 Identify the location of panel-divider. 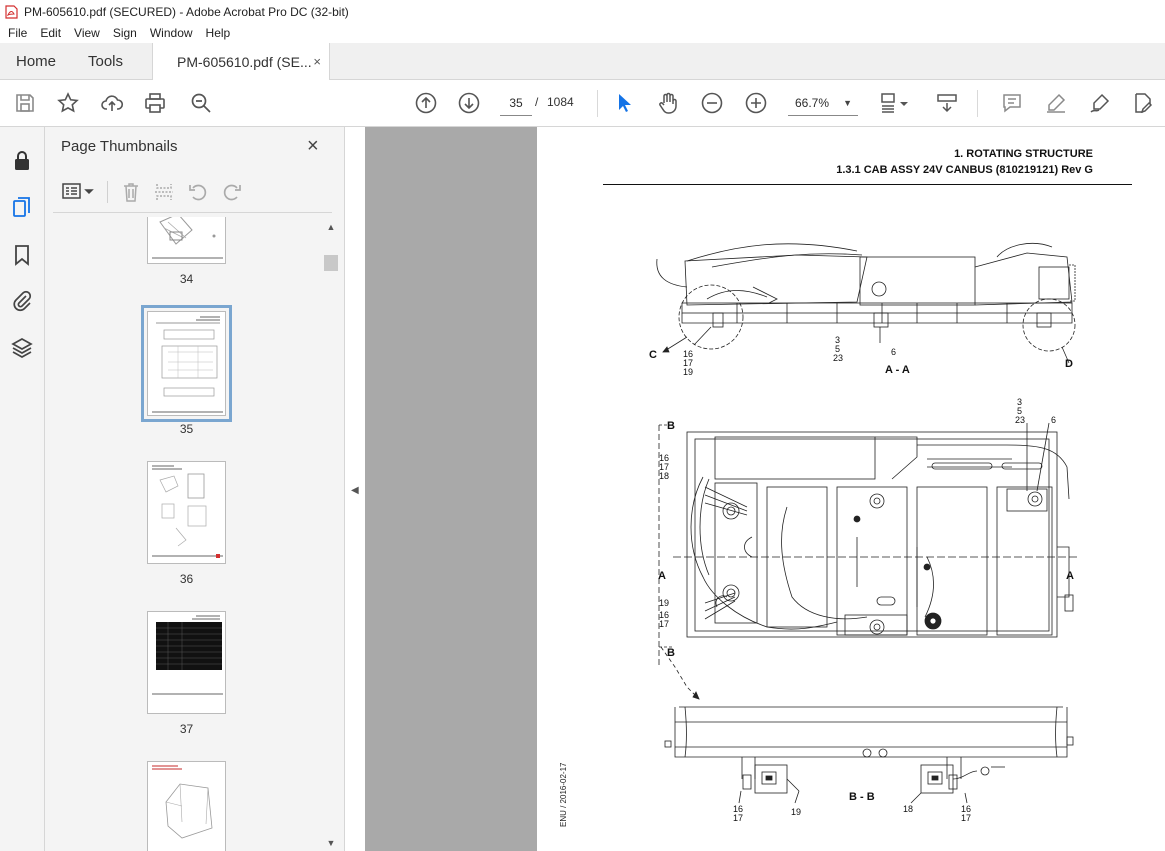
(192, 212).